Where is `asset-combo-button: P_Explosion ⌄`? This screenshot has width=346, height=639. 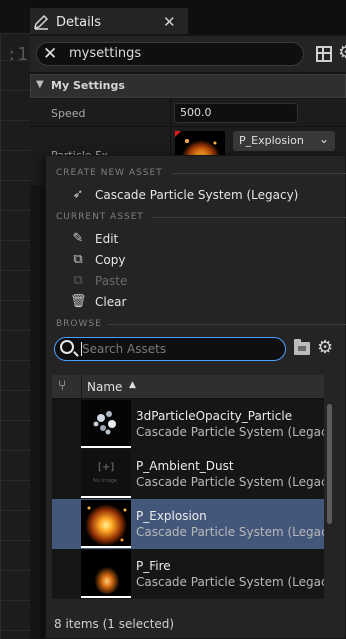 asset-combo-button: P_Explosion ⌄ is located at coordinates (284, 141).